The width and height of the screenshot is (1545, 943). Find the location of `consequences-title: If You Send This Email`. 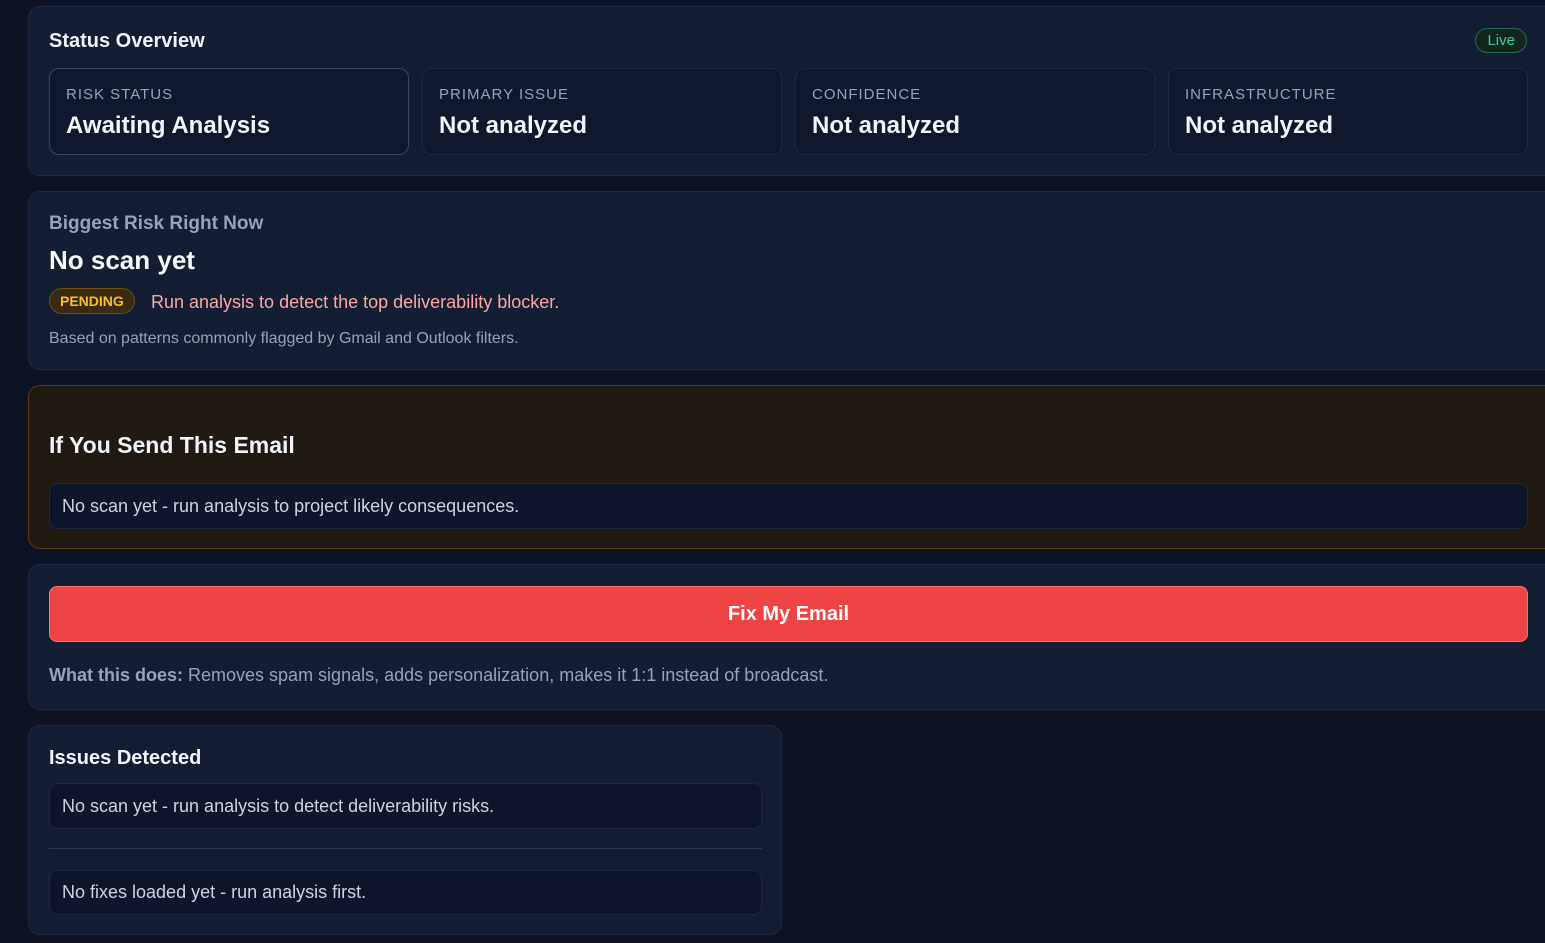

consequences-title: If You Send This Email is located at coordinates (172, 445).